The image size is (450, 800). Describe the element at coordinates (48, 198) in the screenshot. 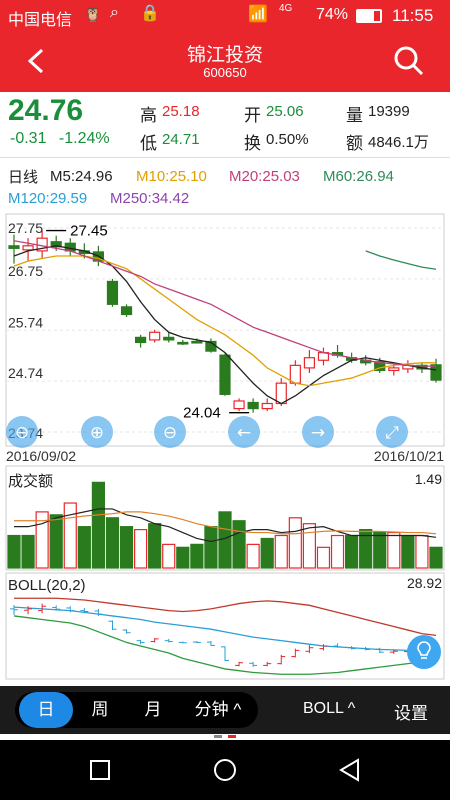

I see `ma120-label: M120:29.59` at that location.